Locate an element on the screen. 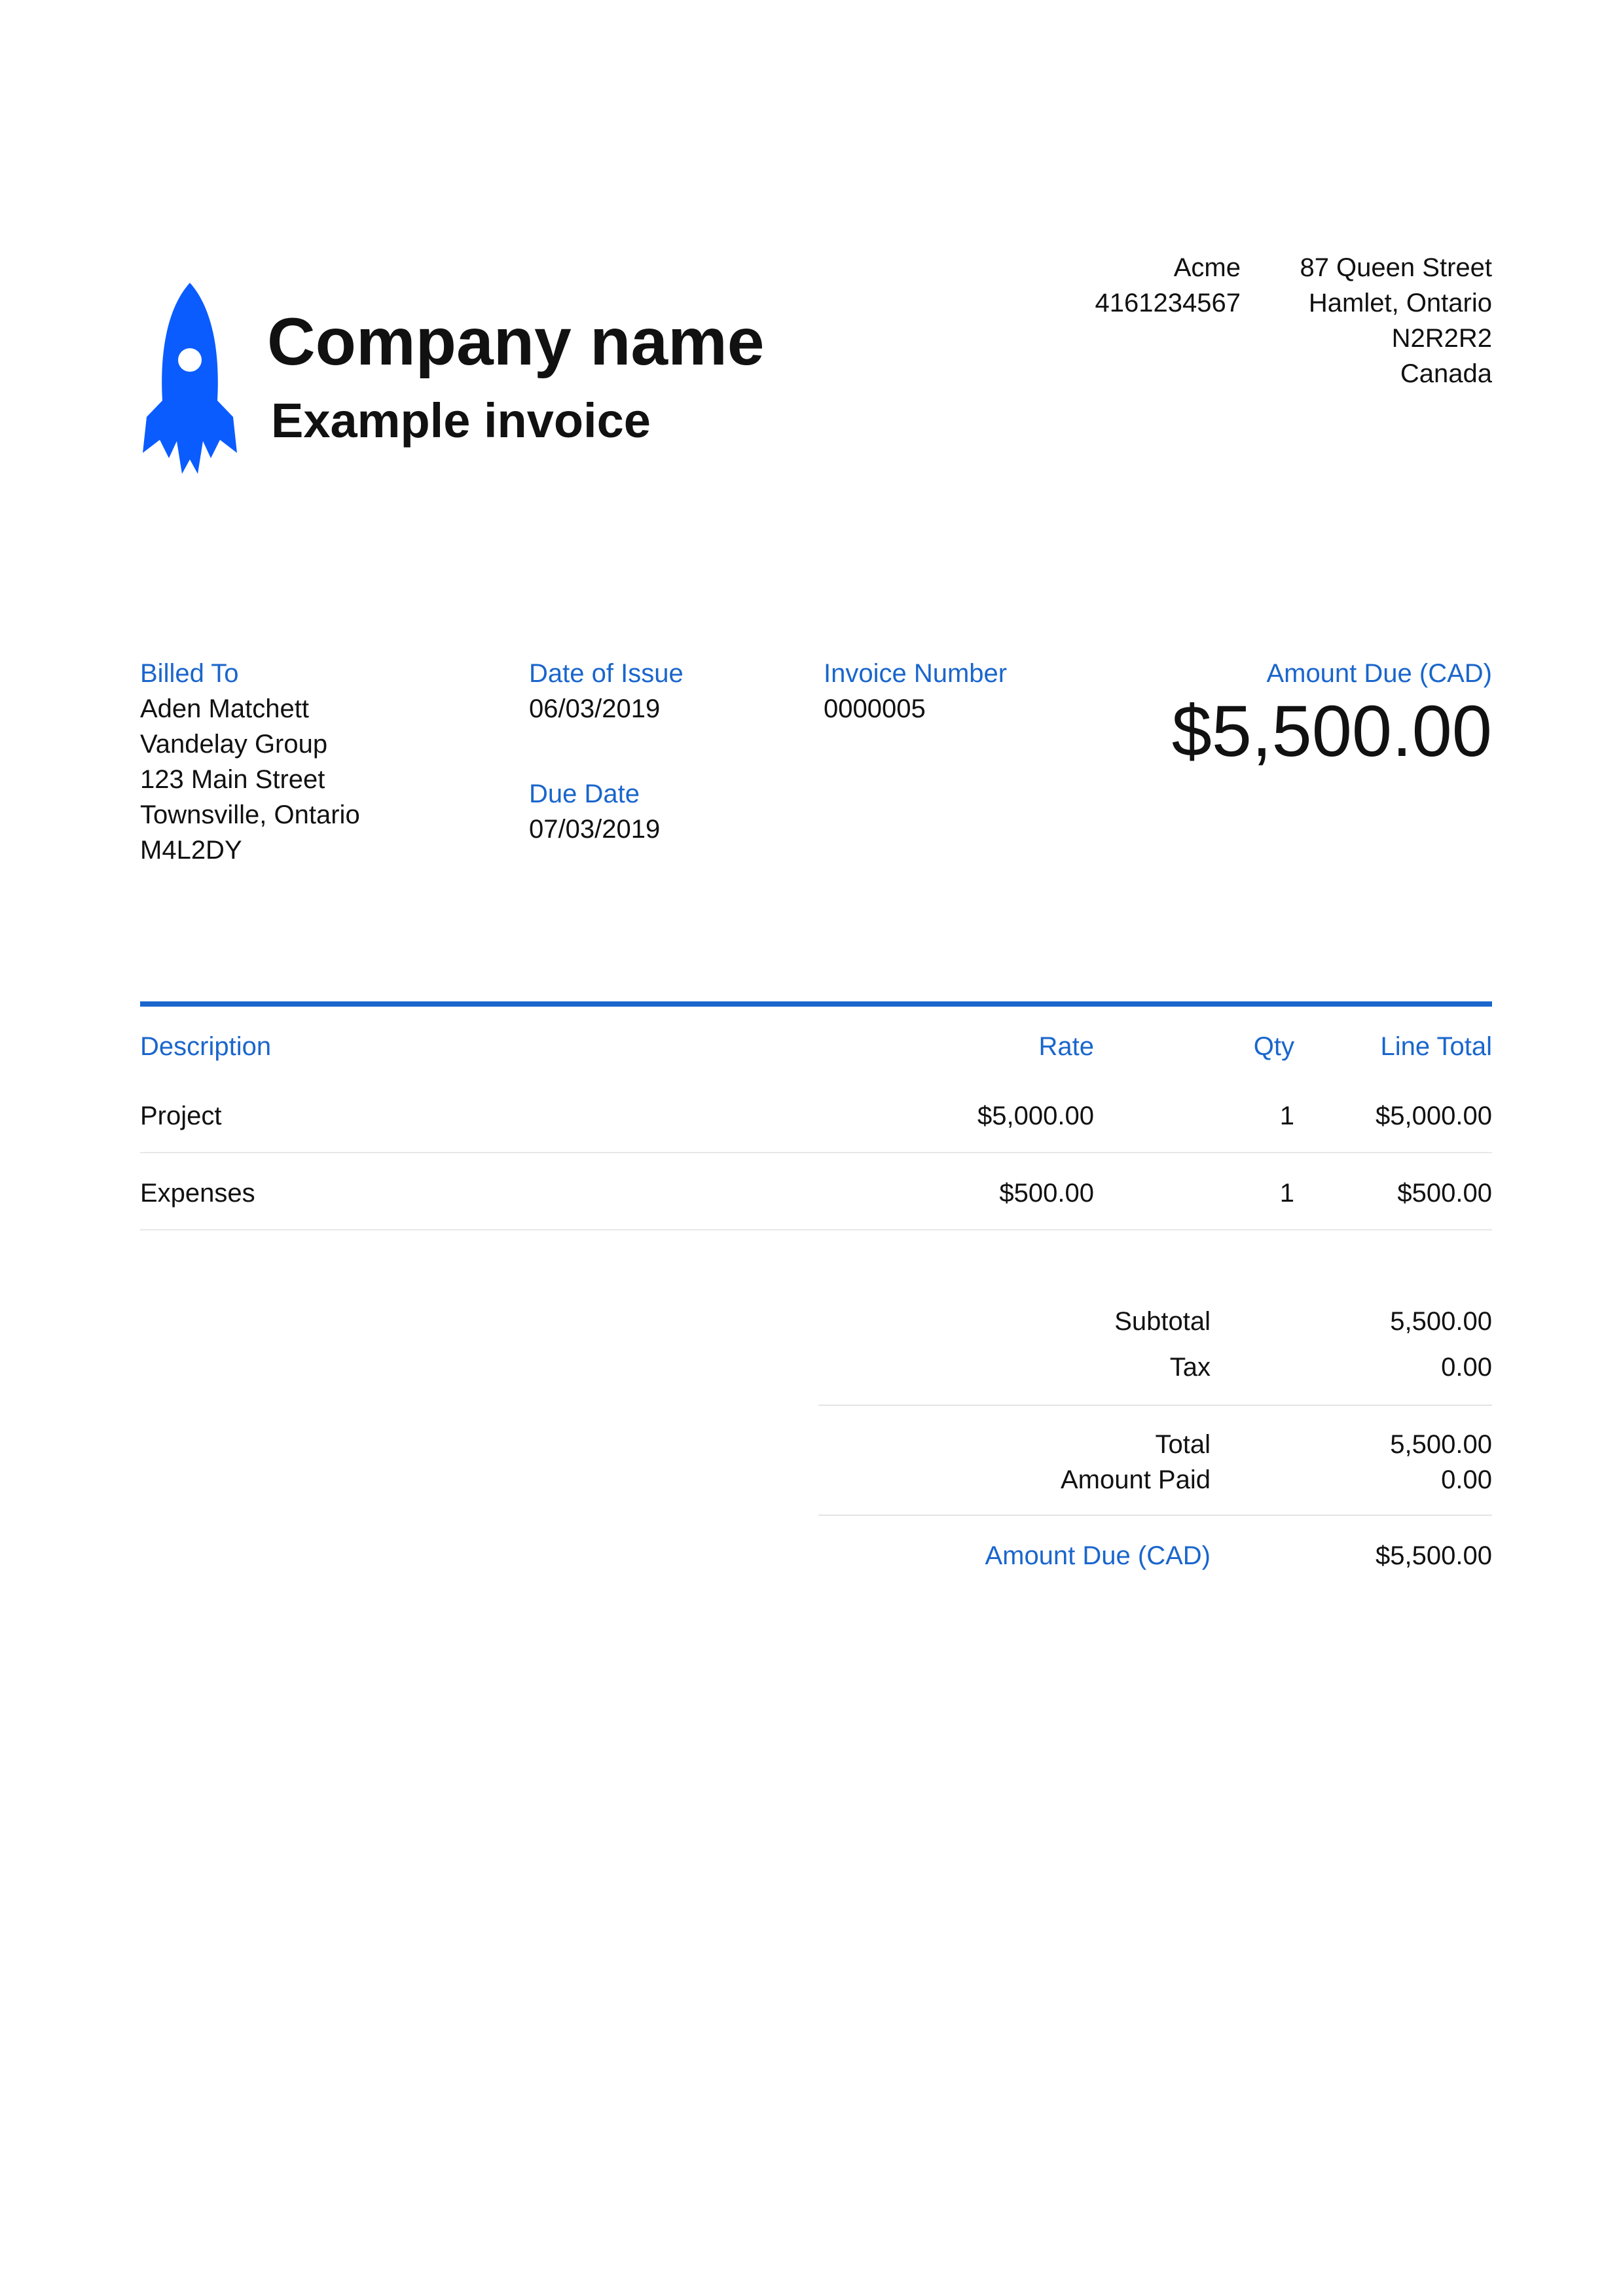 The image size is (1623, 2296). billed-to-line: 123 Main Street is located at coordinates (232, 779).